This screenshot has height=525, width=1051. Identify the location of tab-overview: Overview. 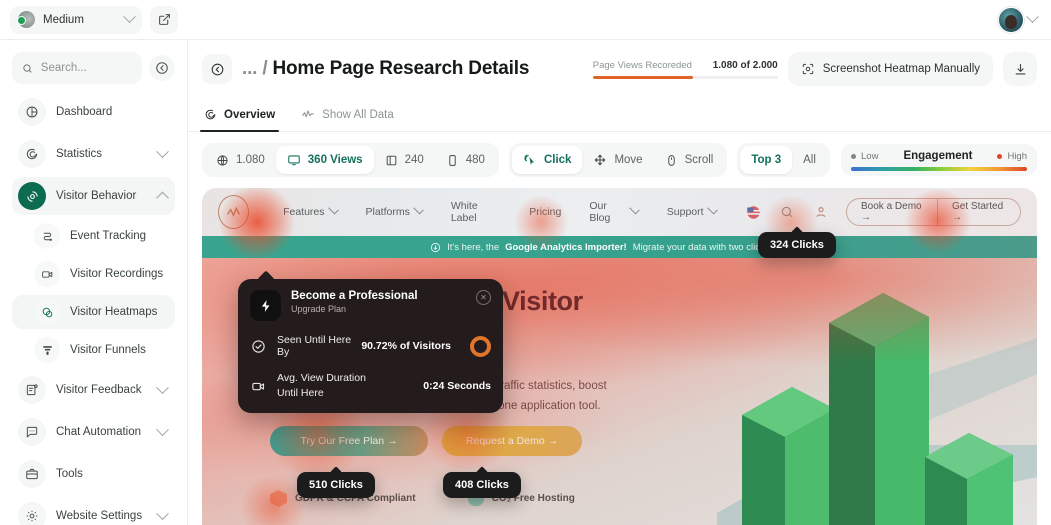
(239, 115).